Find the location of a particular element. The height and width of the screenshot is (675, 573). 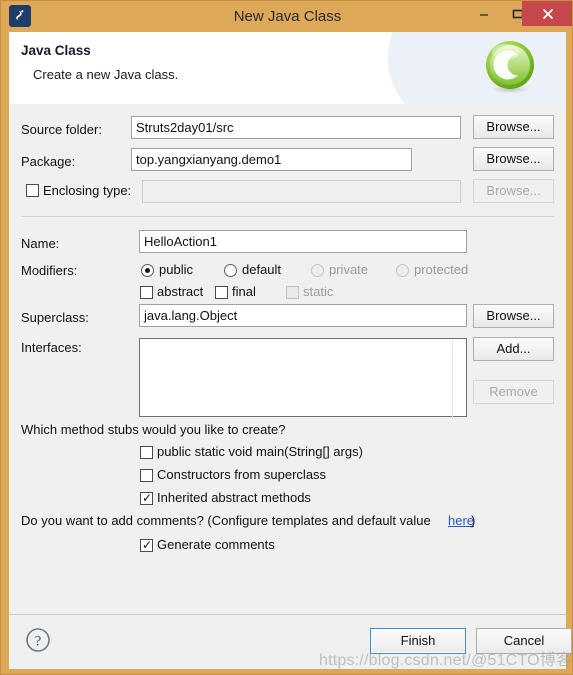

close-icon is located at coordinates (547, 13).